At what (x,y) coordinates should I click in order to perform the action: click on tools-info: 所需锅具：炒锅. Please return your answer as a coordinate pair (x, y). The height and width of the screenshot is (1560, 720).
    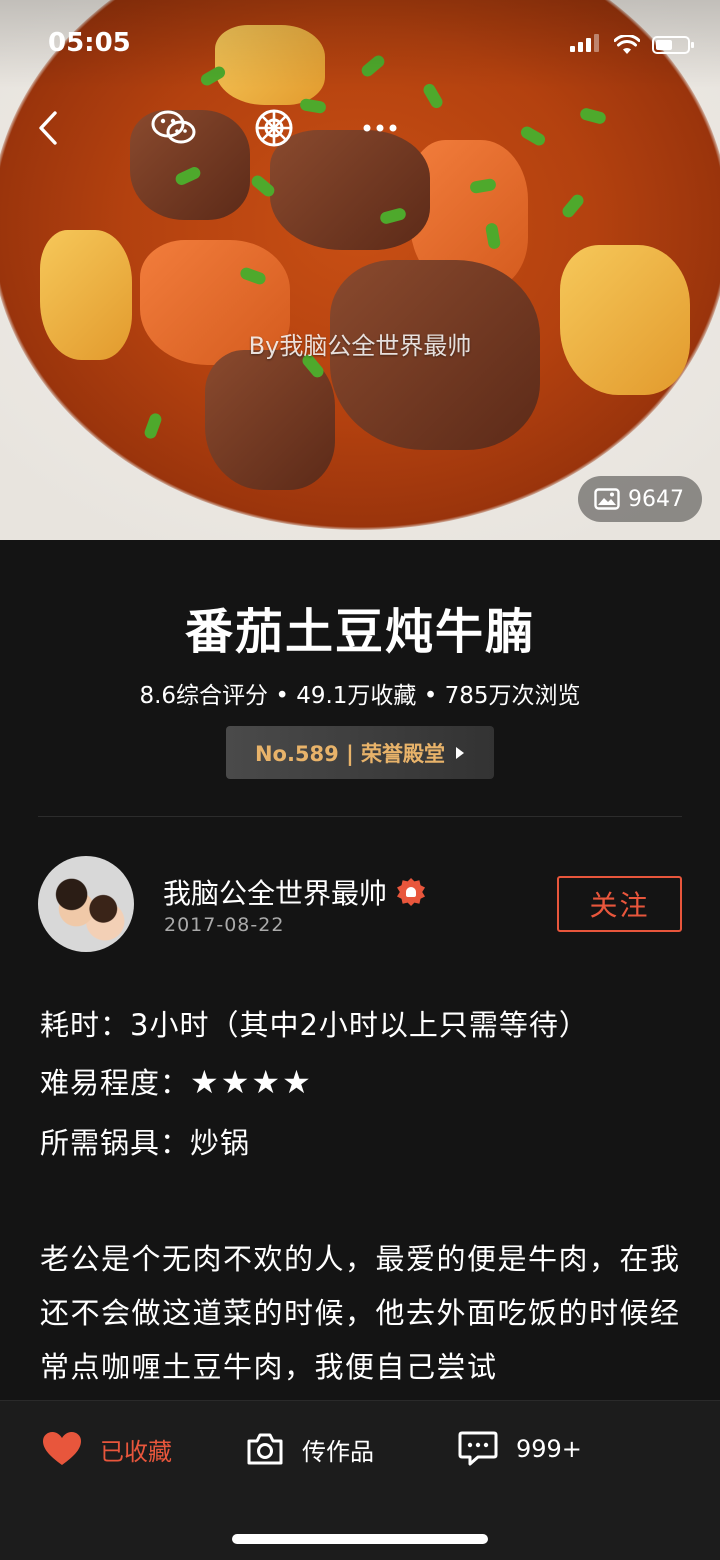
    Looking at the image, I should click on (145, 1141).